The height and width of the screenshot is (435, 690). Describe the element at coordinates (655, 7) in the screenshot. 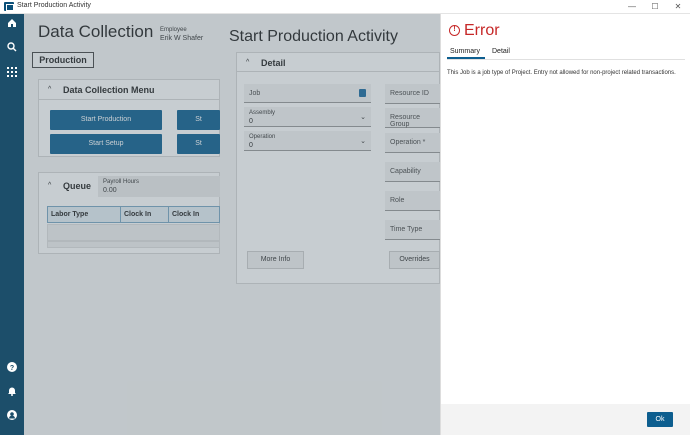

I see `maximize-button: ☐` at that location.